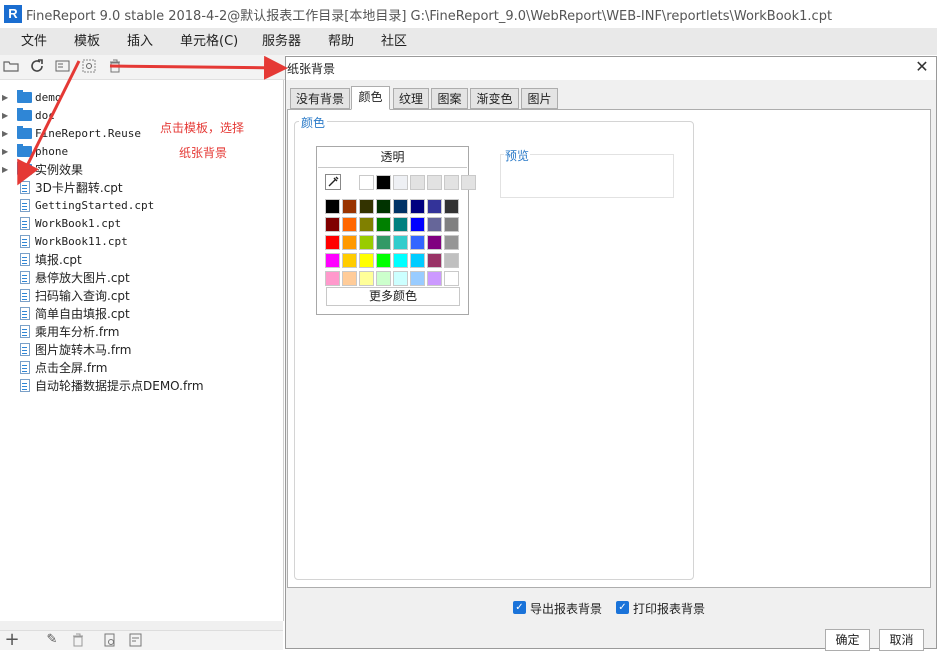 The width and height of the screenshot is (937, 653). I want to click on arrow-to-dialog, so click(198, 67).